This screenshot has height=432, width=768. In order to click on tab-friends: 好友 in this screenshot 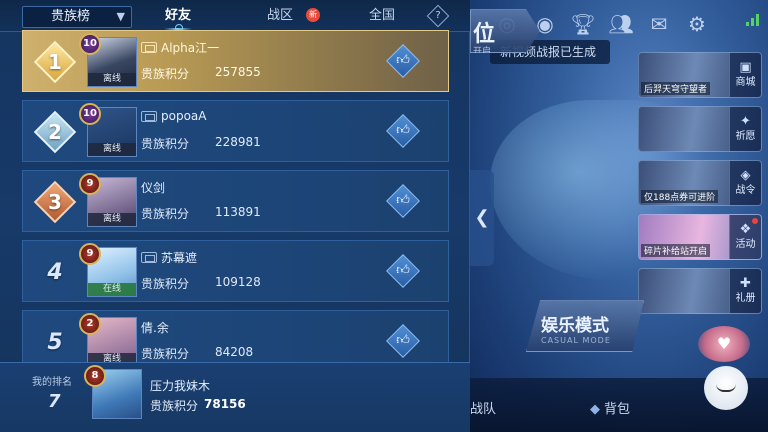, I will do `click(178, 16)`.